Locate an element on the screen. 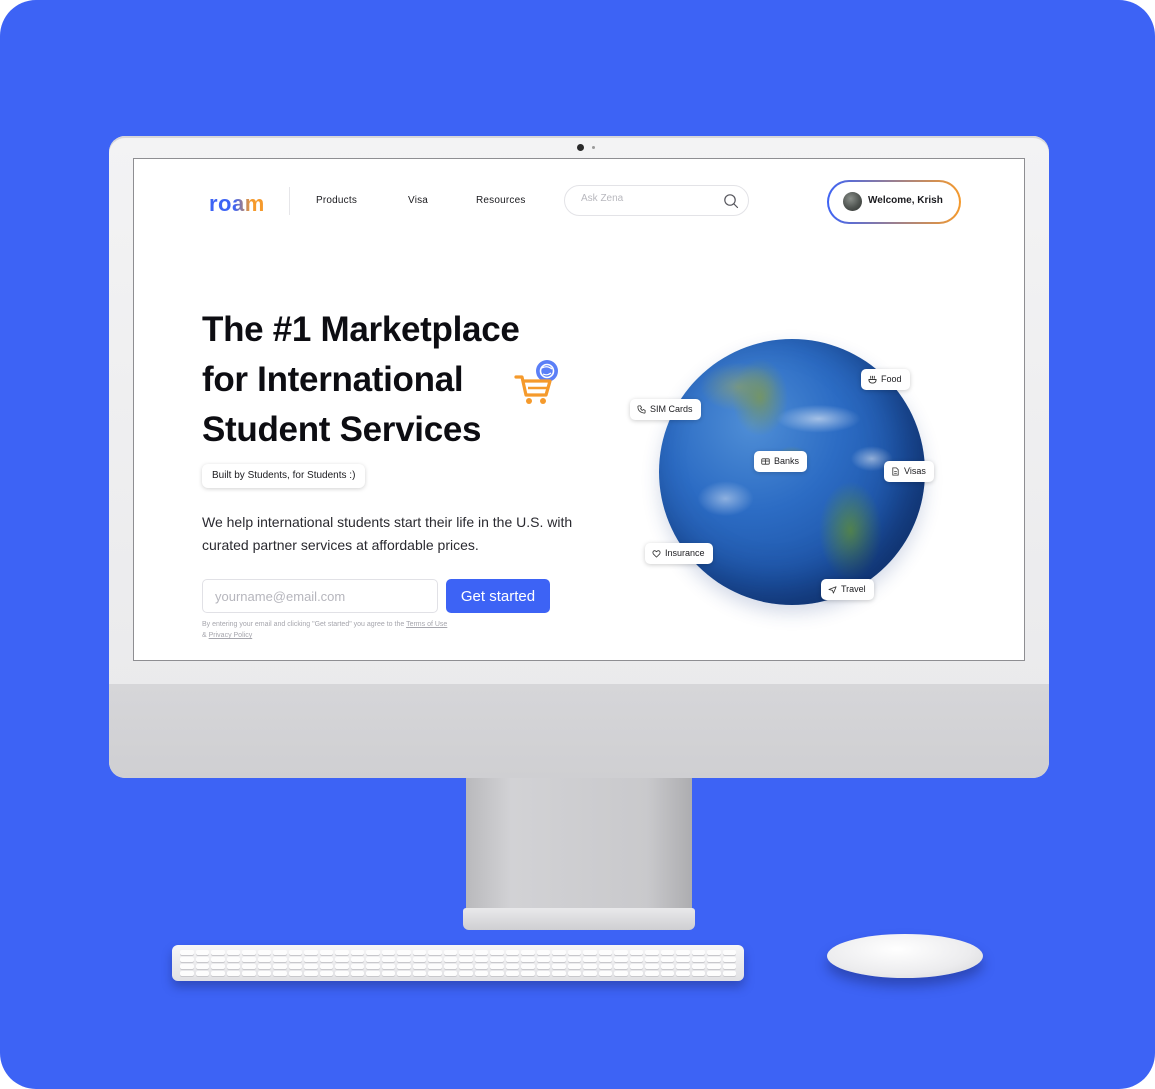 The height and width of the screenshot is (1089, 1155). tag-insurance: Insurance is located at coordinates (679, 553).